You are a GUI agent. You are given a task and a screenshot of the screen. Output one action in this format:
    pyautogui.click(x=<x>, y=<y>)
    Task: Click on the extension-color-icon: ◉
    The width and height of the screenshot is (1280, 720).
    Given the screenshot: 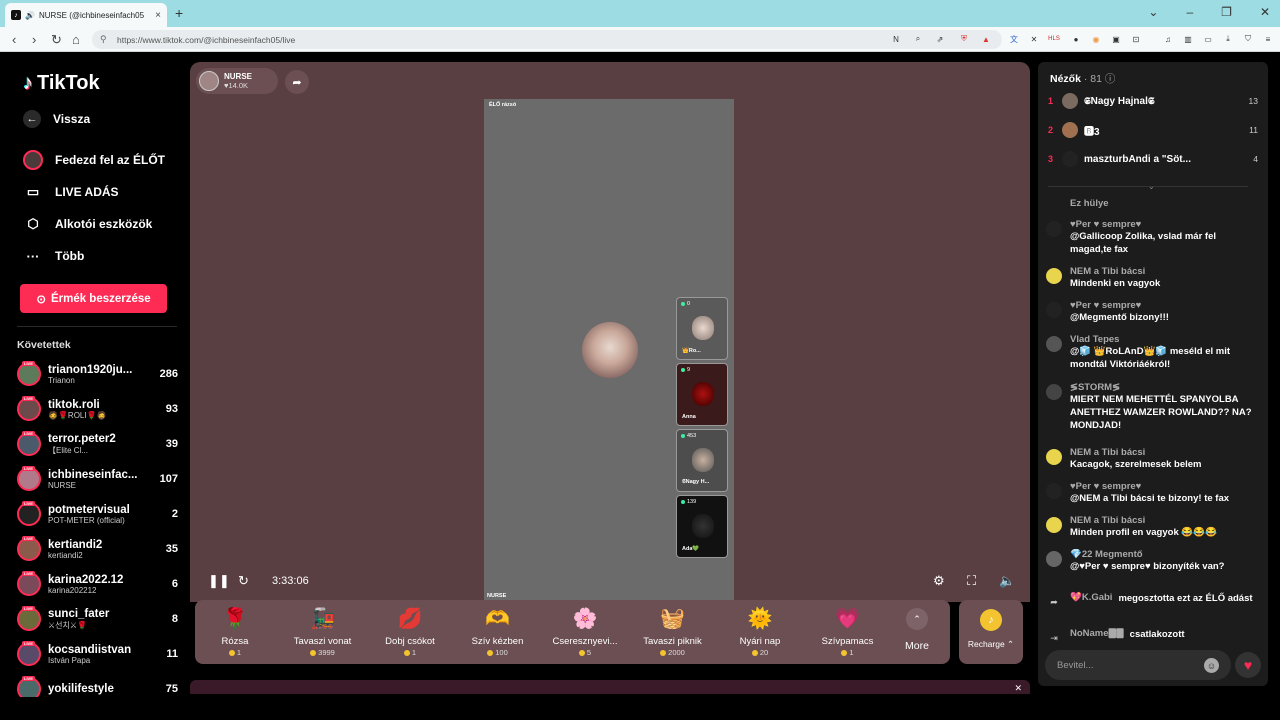 What is the action you would take?
    pyautogui.click(x=1096, y=39)
    